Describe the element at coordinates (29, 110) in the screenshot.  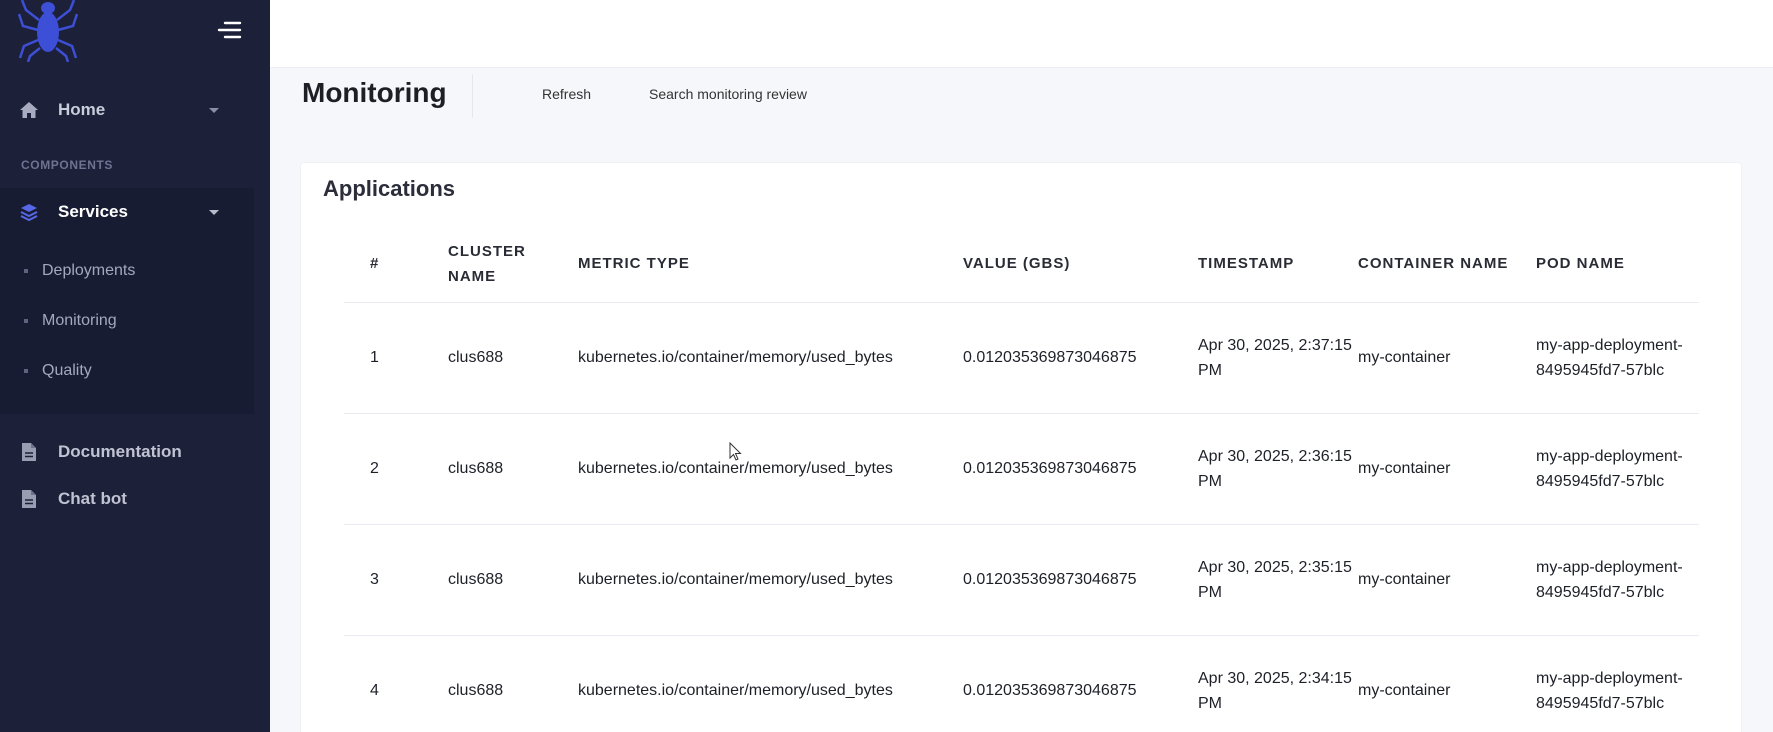
I see `home-icon` at that location.